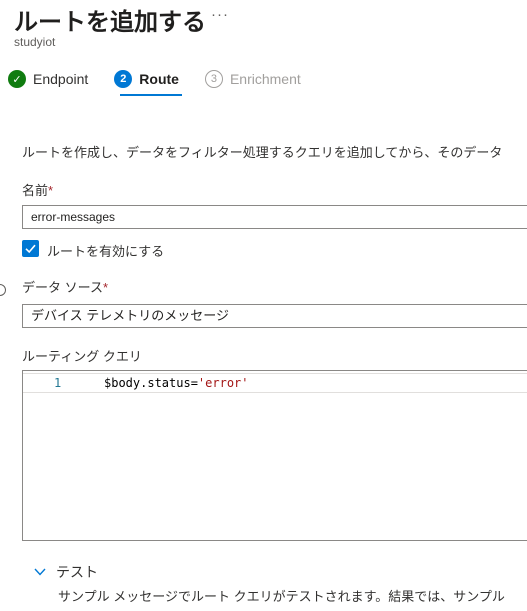 The width and height of the screenshot is (527, 611). I want to click on checkmark-icon: ✓, so click(17, 79).